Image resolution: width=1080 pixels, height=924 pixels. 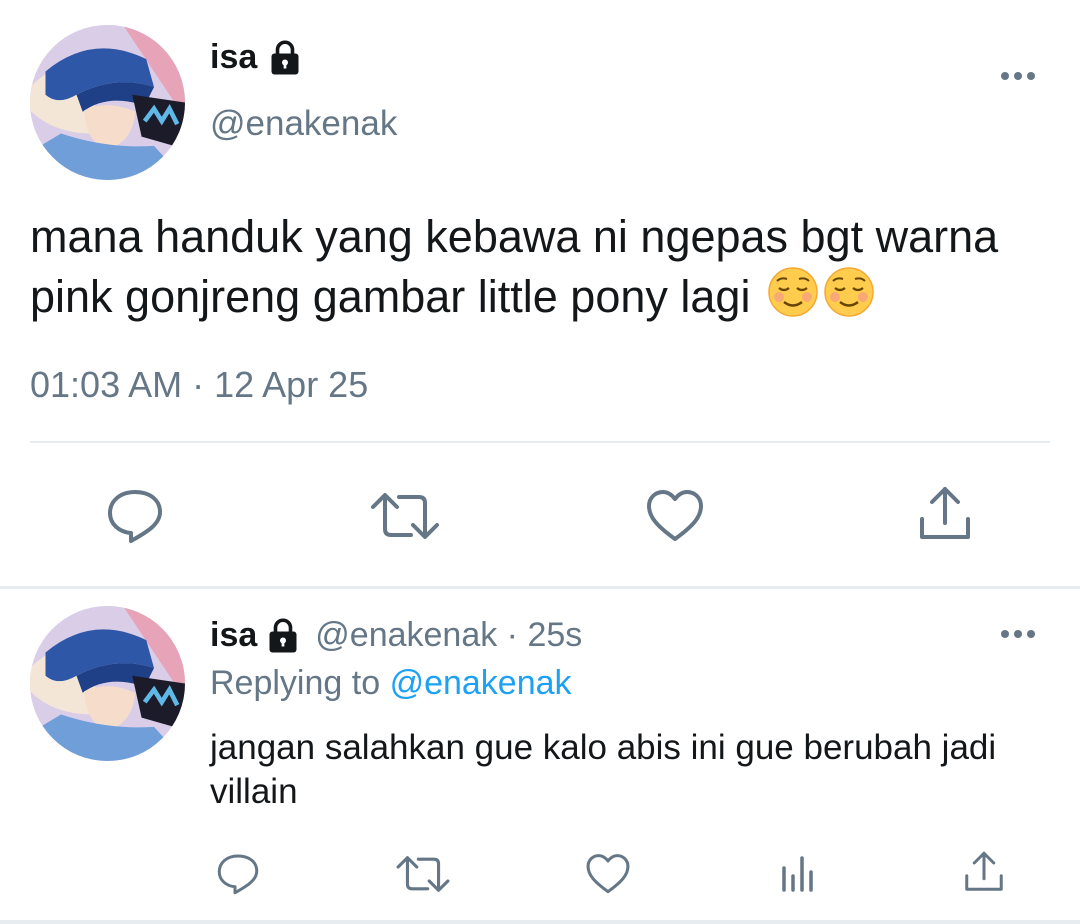 What do you see at coordinates (234, 57) in the screenshot?
I see `display-name-text: isa` at bounding box center [234, 57].